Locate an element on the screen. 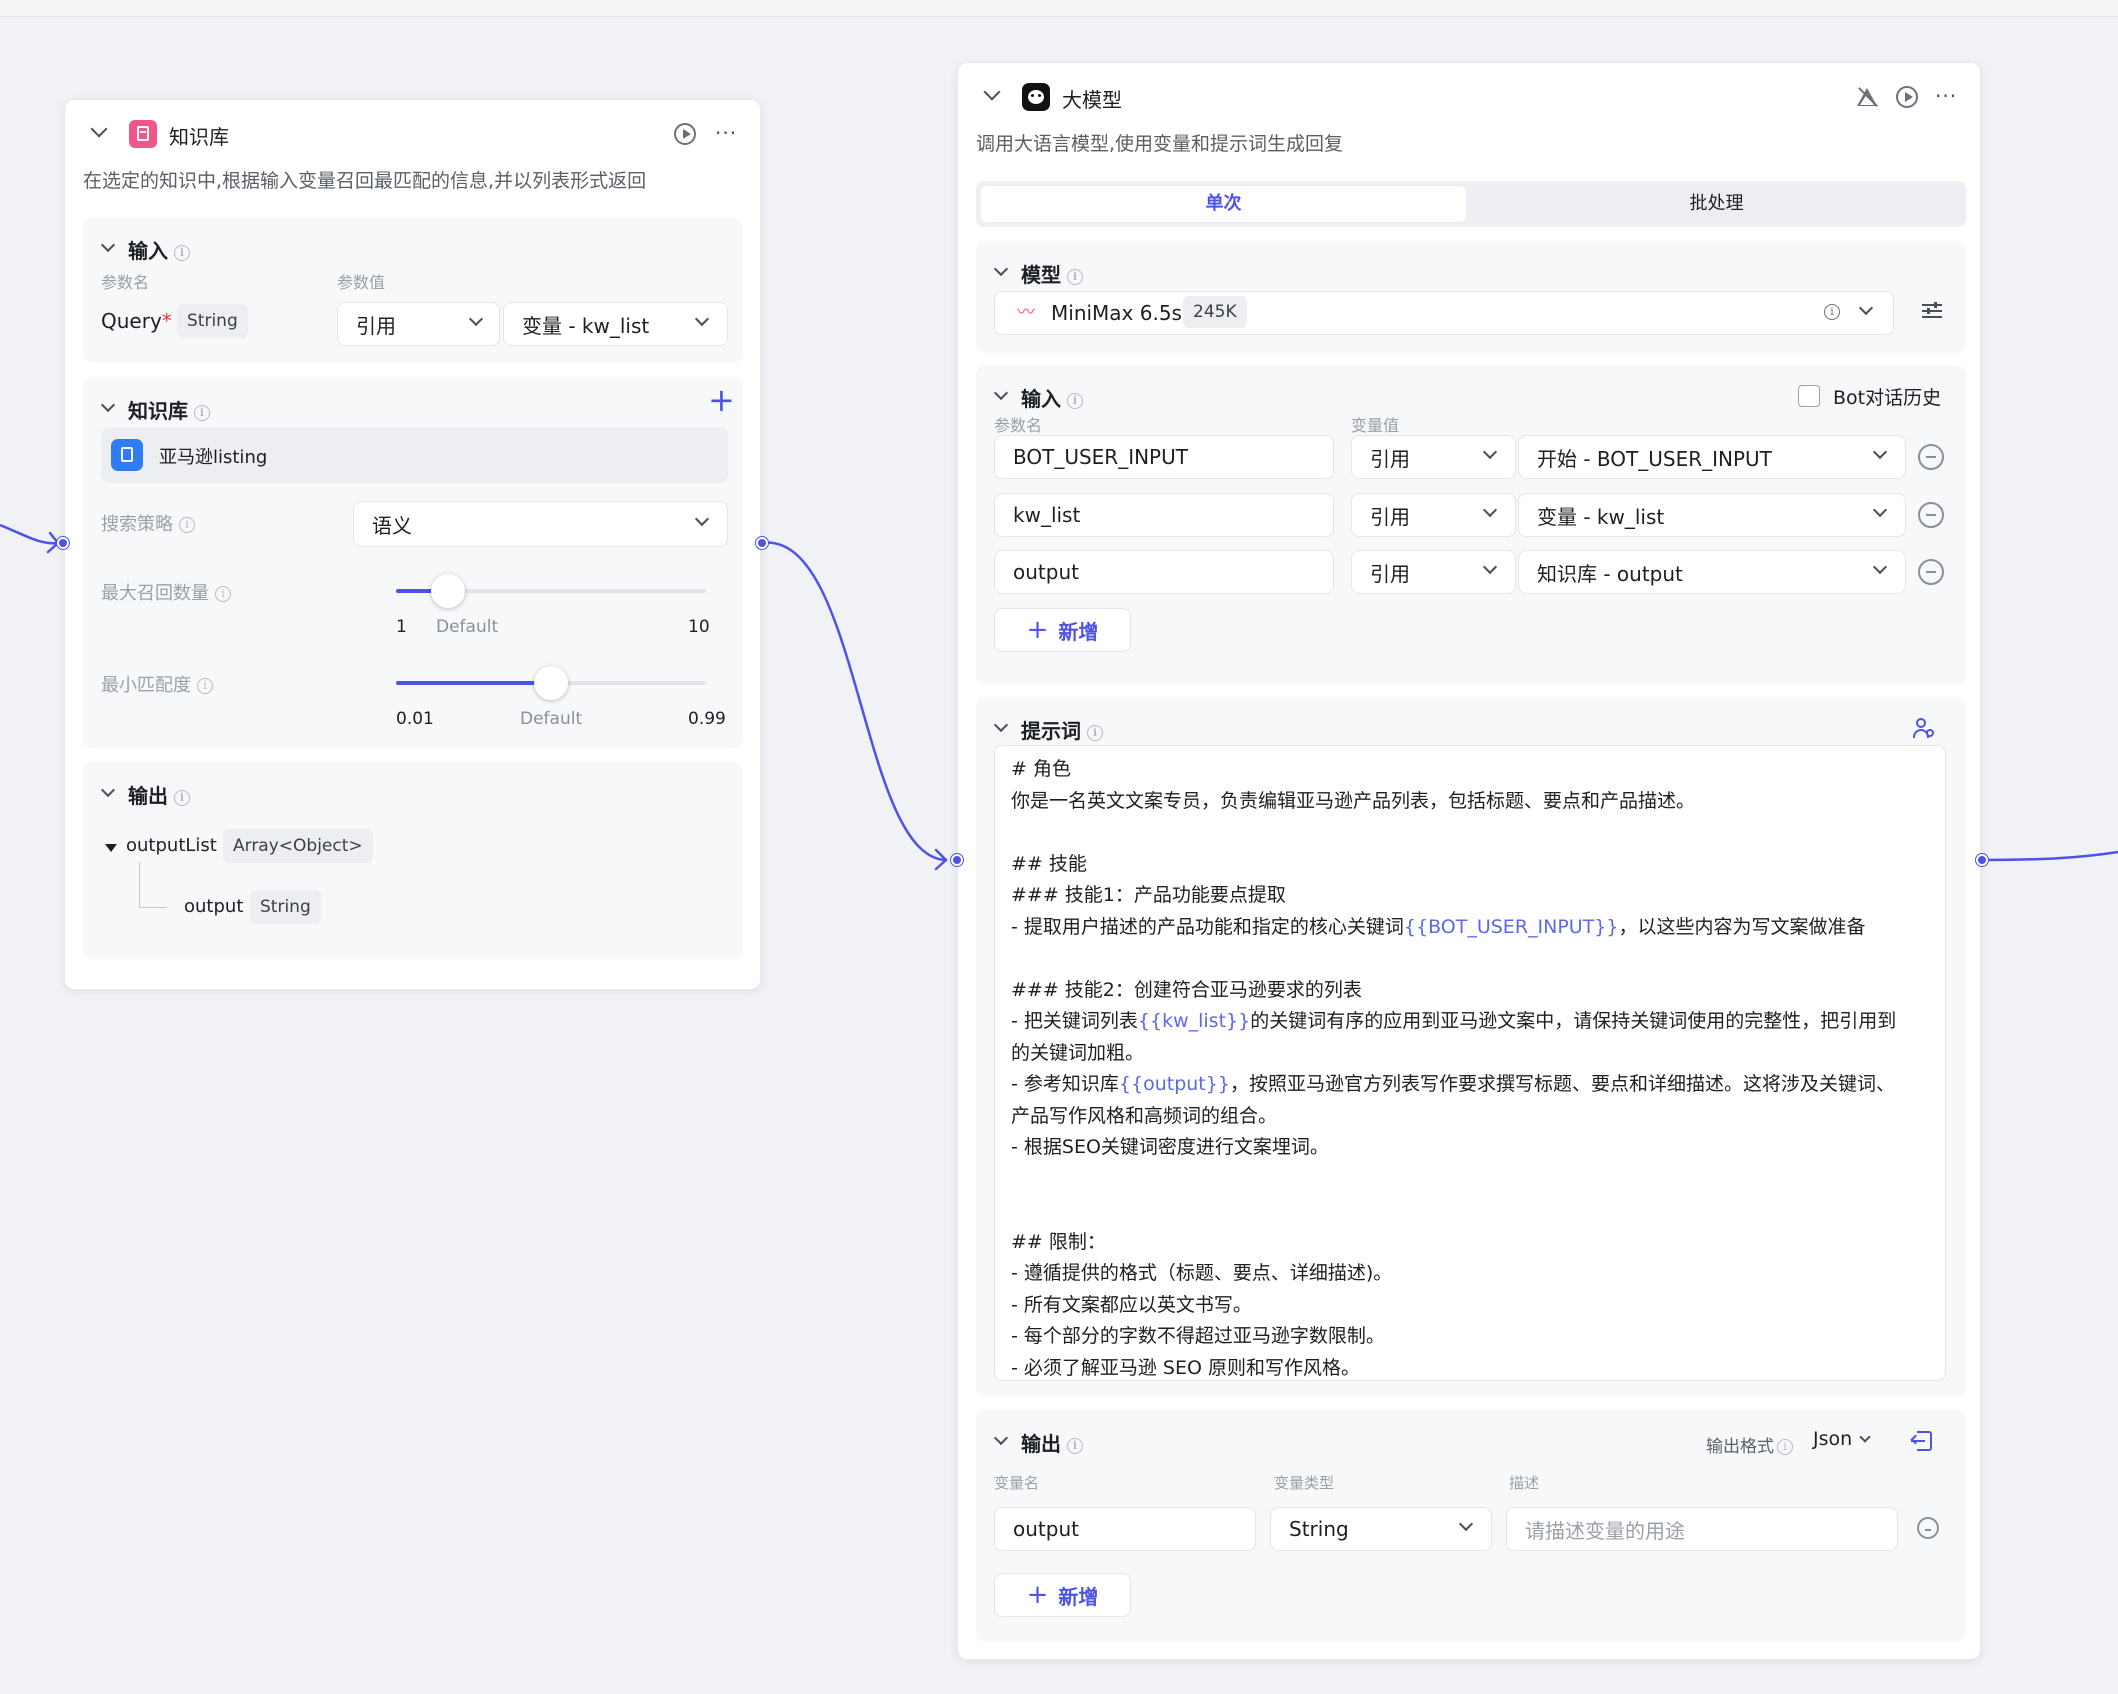 The width and height of the screenshot is (2118, 1694). prompt-line: # 角色 is located at coordinates (1470, 770).